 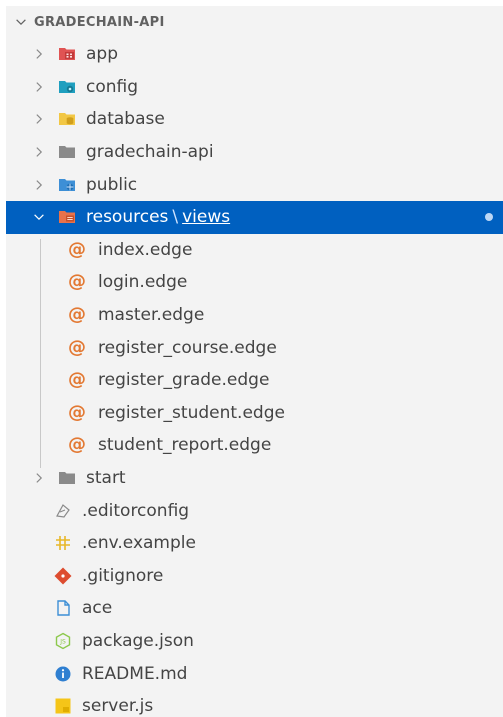 What do you see at coordinates (254, 673) in the screenshot?
I see `tree-item-readme-md: README.md` at bounding box center [254, 673].